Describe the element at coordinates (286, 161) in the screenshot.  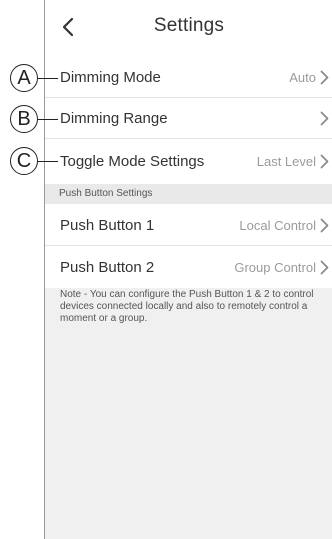
I see `toggle-mode-settings-value: Last Level` at that location.